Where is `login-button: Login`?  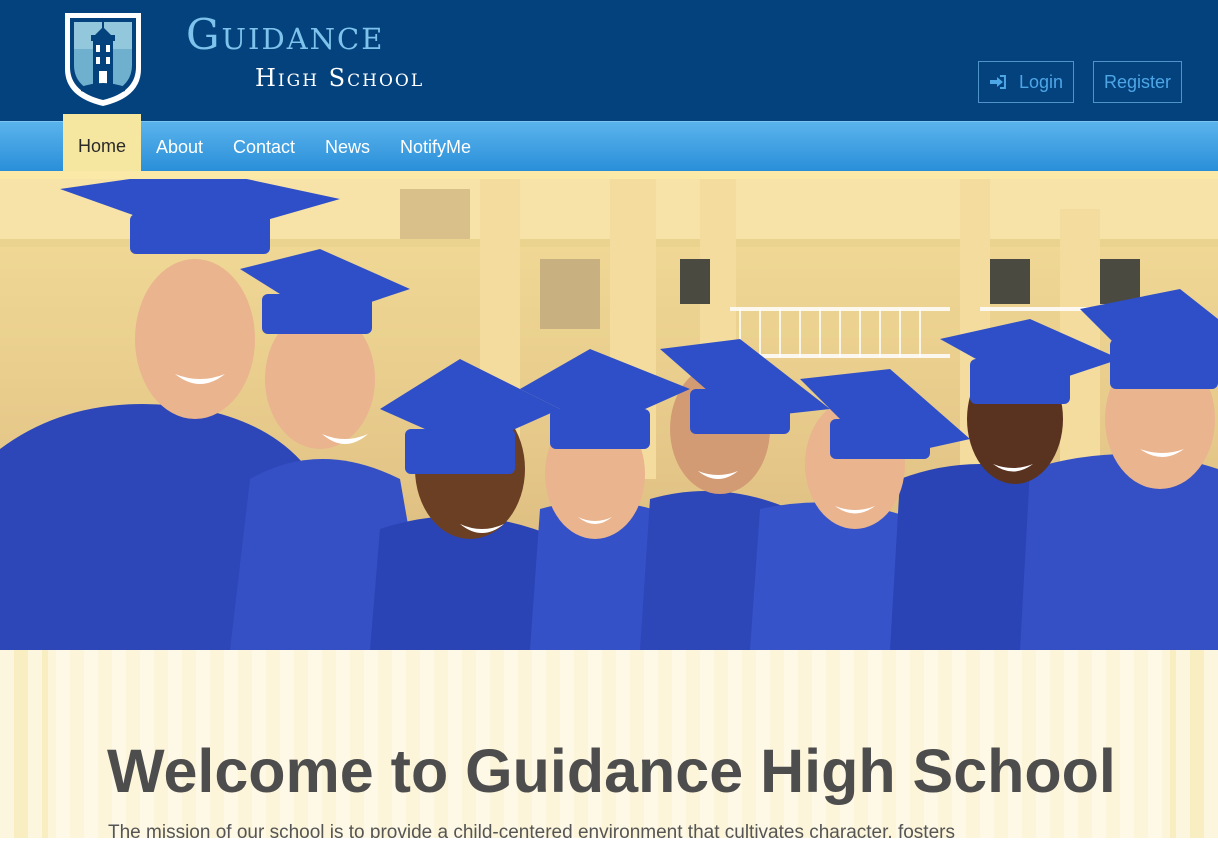 login-button: Login is located at coordinates (1026, 82).